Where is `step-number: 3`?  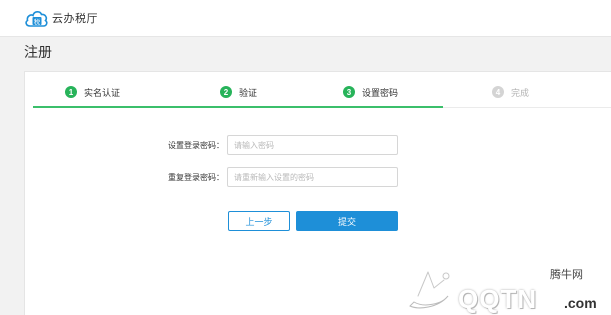 step-number: 3 is located at coordinates (349, 92).